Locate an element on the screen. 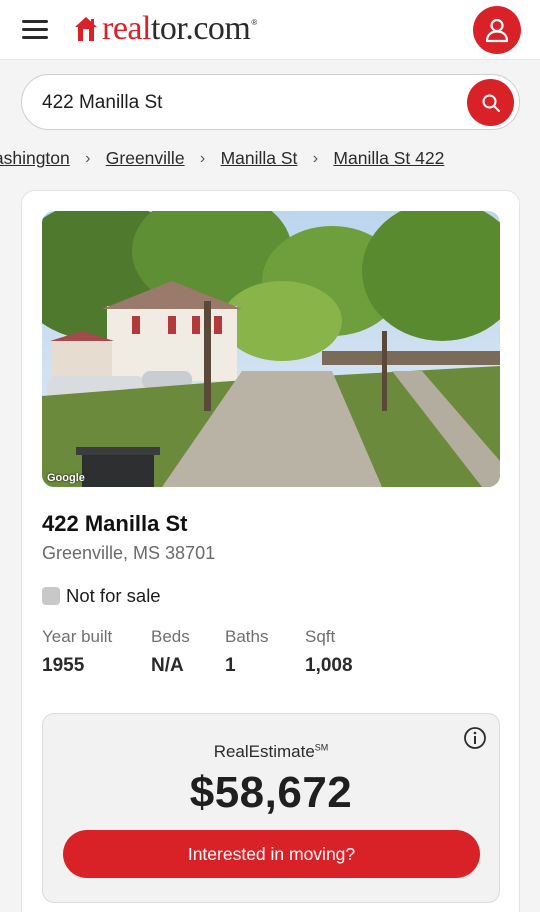  fact-value: 1,008 is located at coordinates (329, 665).